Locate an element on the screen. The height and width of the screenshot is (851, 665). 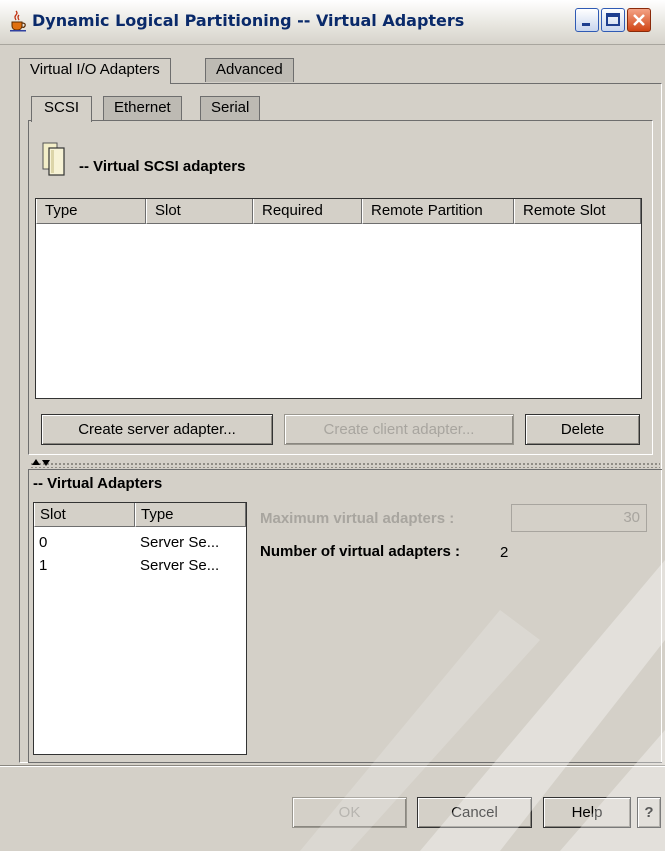
number-of-virtual-adapters-label: Number of virtual adapters : is located at coordinates (360, 551).